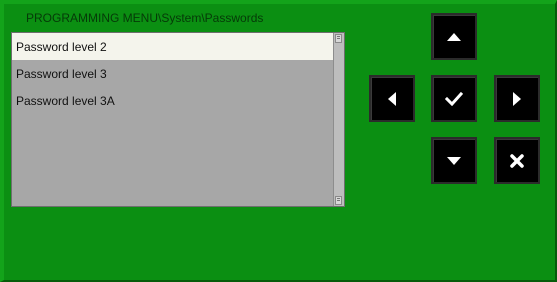  I want to click on list-scrollbar, so click(338, 119).